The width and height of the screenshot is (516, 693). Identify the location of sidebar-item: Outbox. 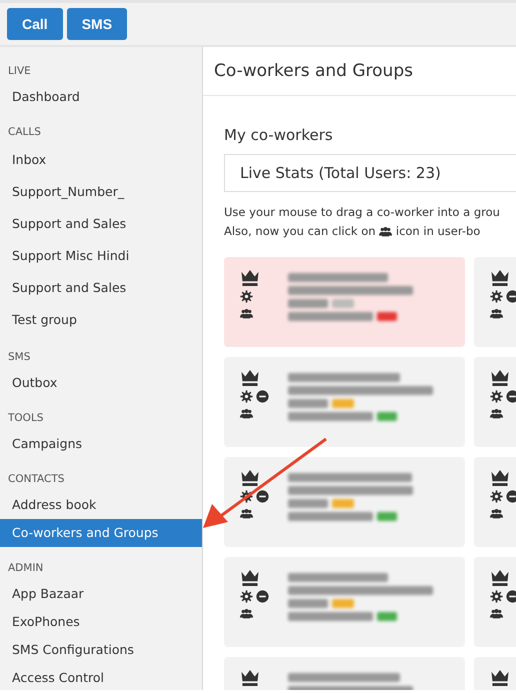
(101, 383).